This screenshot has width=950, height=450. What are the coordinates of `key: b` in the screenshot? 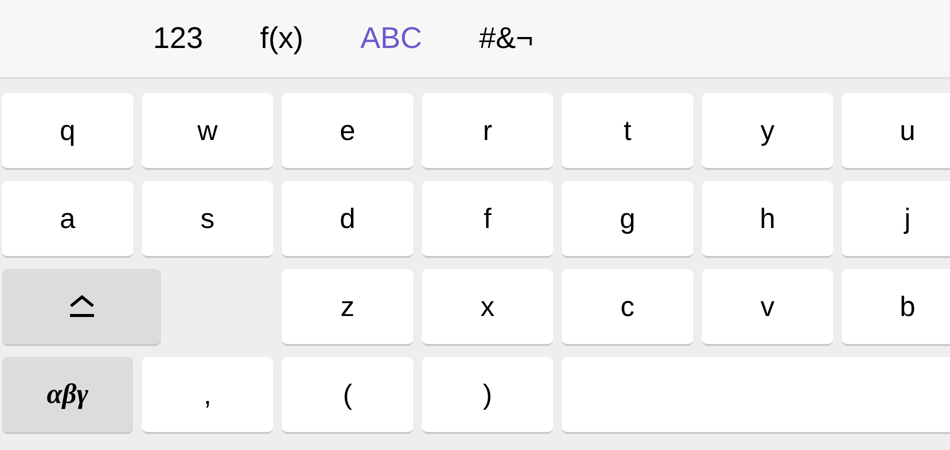 It's located at (896, 307).